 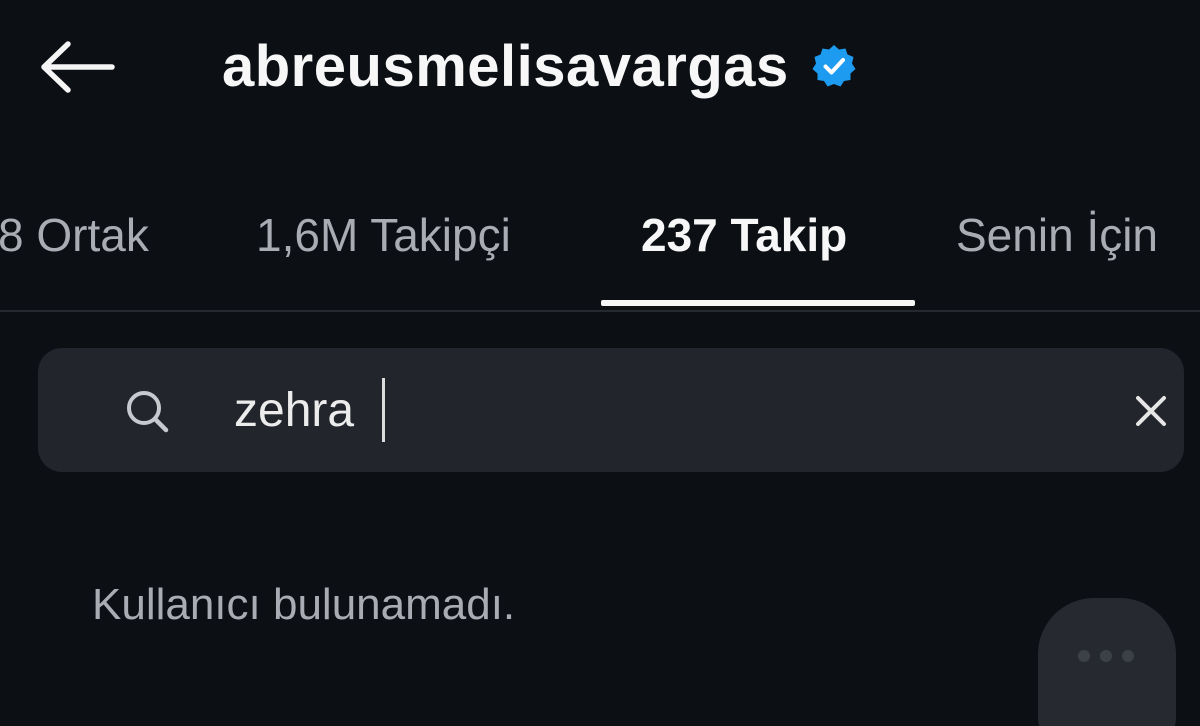 I want to click on profile-title: abreusmelisavargas, so click(x=539, y=66).